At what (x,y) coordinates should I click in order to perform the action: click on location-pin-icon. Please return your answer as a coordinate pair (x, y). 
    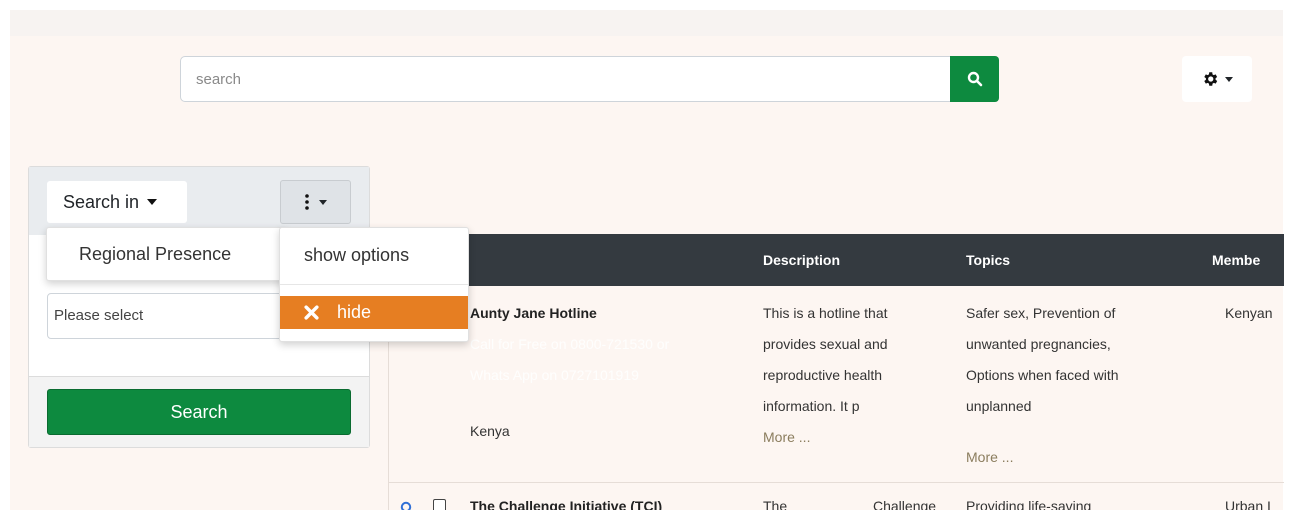
    Looking at the image, I should click on (406, 505).